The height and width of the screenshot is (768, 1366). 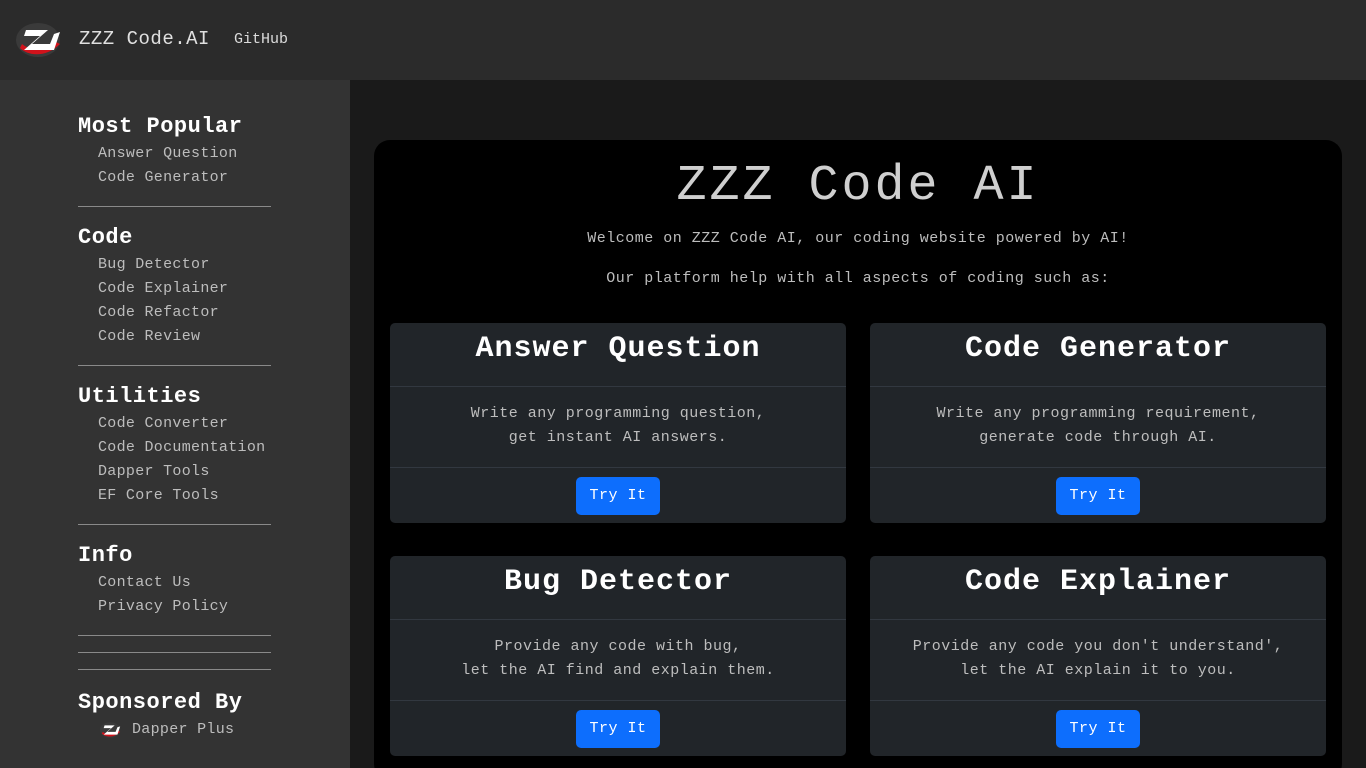 I want to click on card-description-line: let the AI find and explain them., so click(x=618, y=670).